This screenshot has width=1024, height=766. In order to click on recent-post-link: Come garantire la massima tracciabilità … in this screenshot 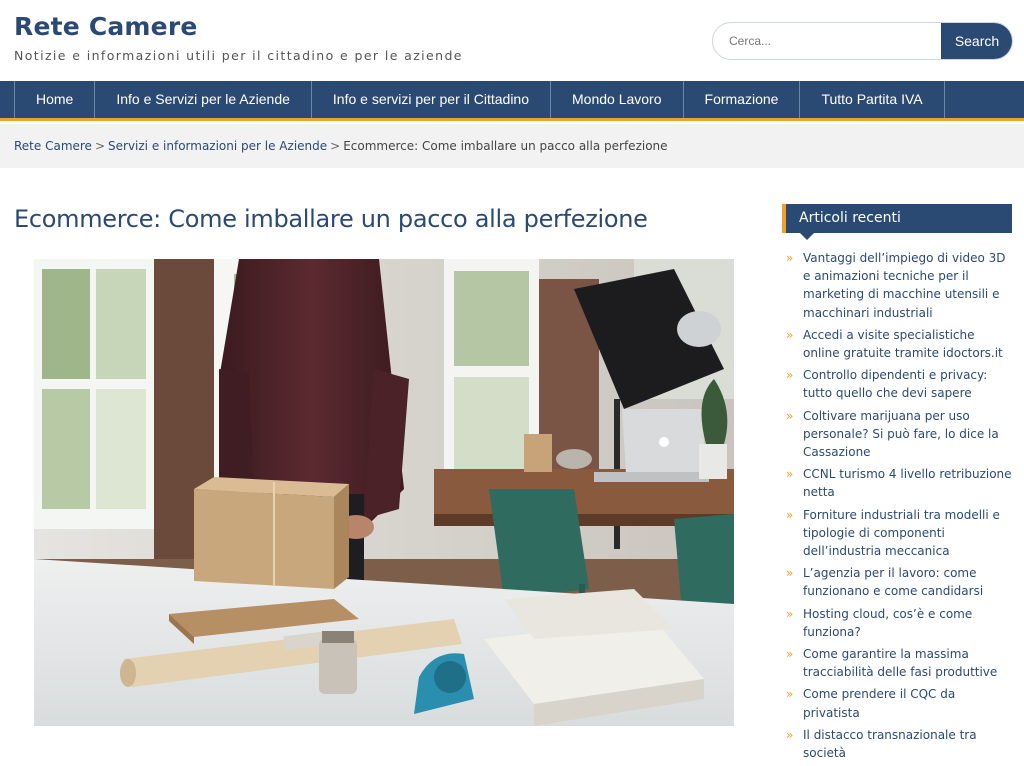, I will do `click(900, 663)`.